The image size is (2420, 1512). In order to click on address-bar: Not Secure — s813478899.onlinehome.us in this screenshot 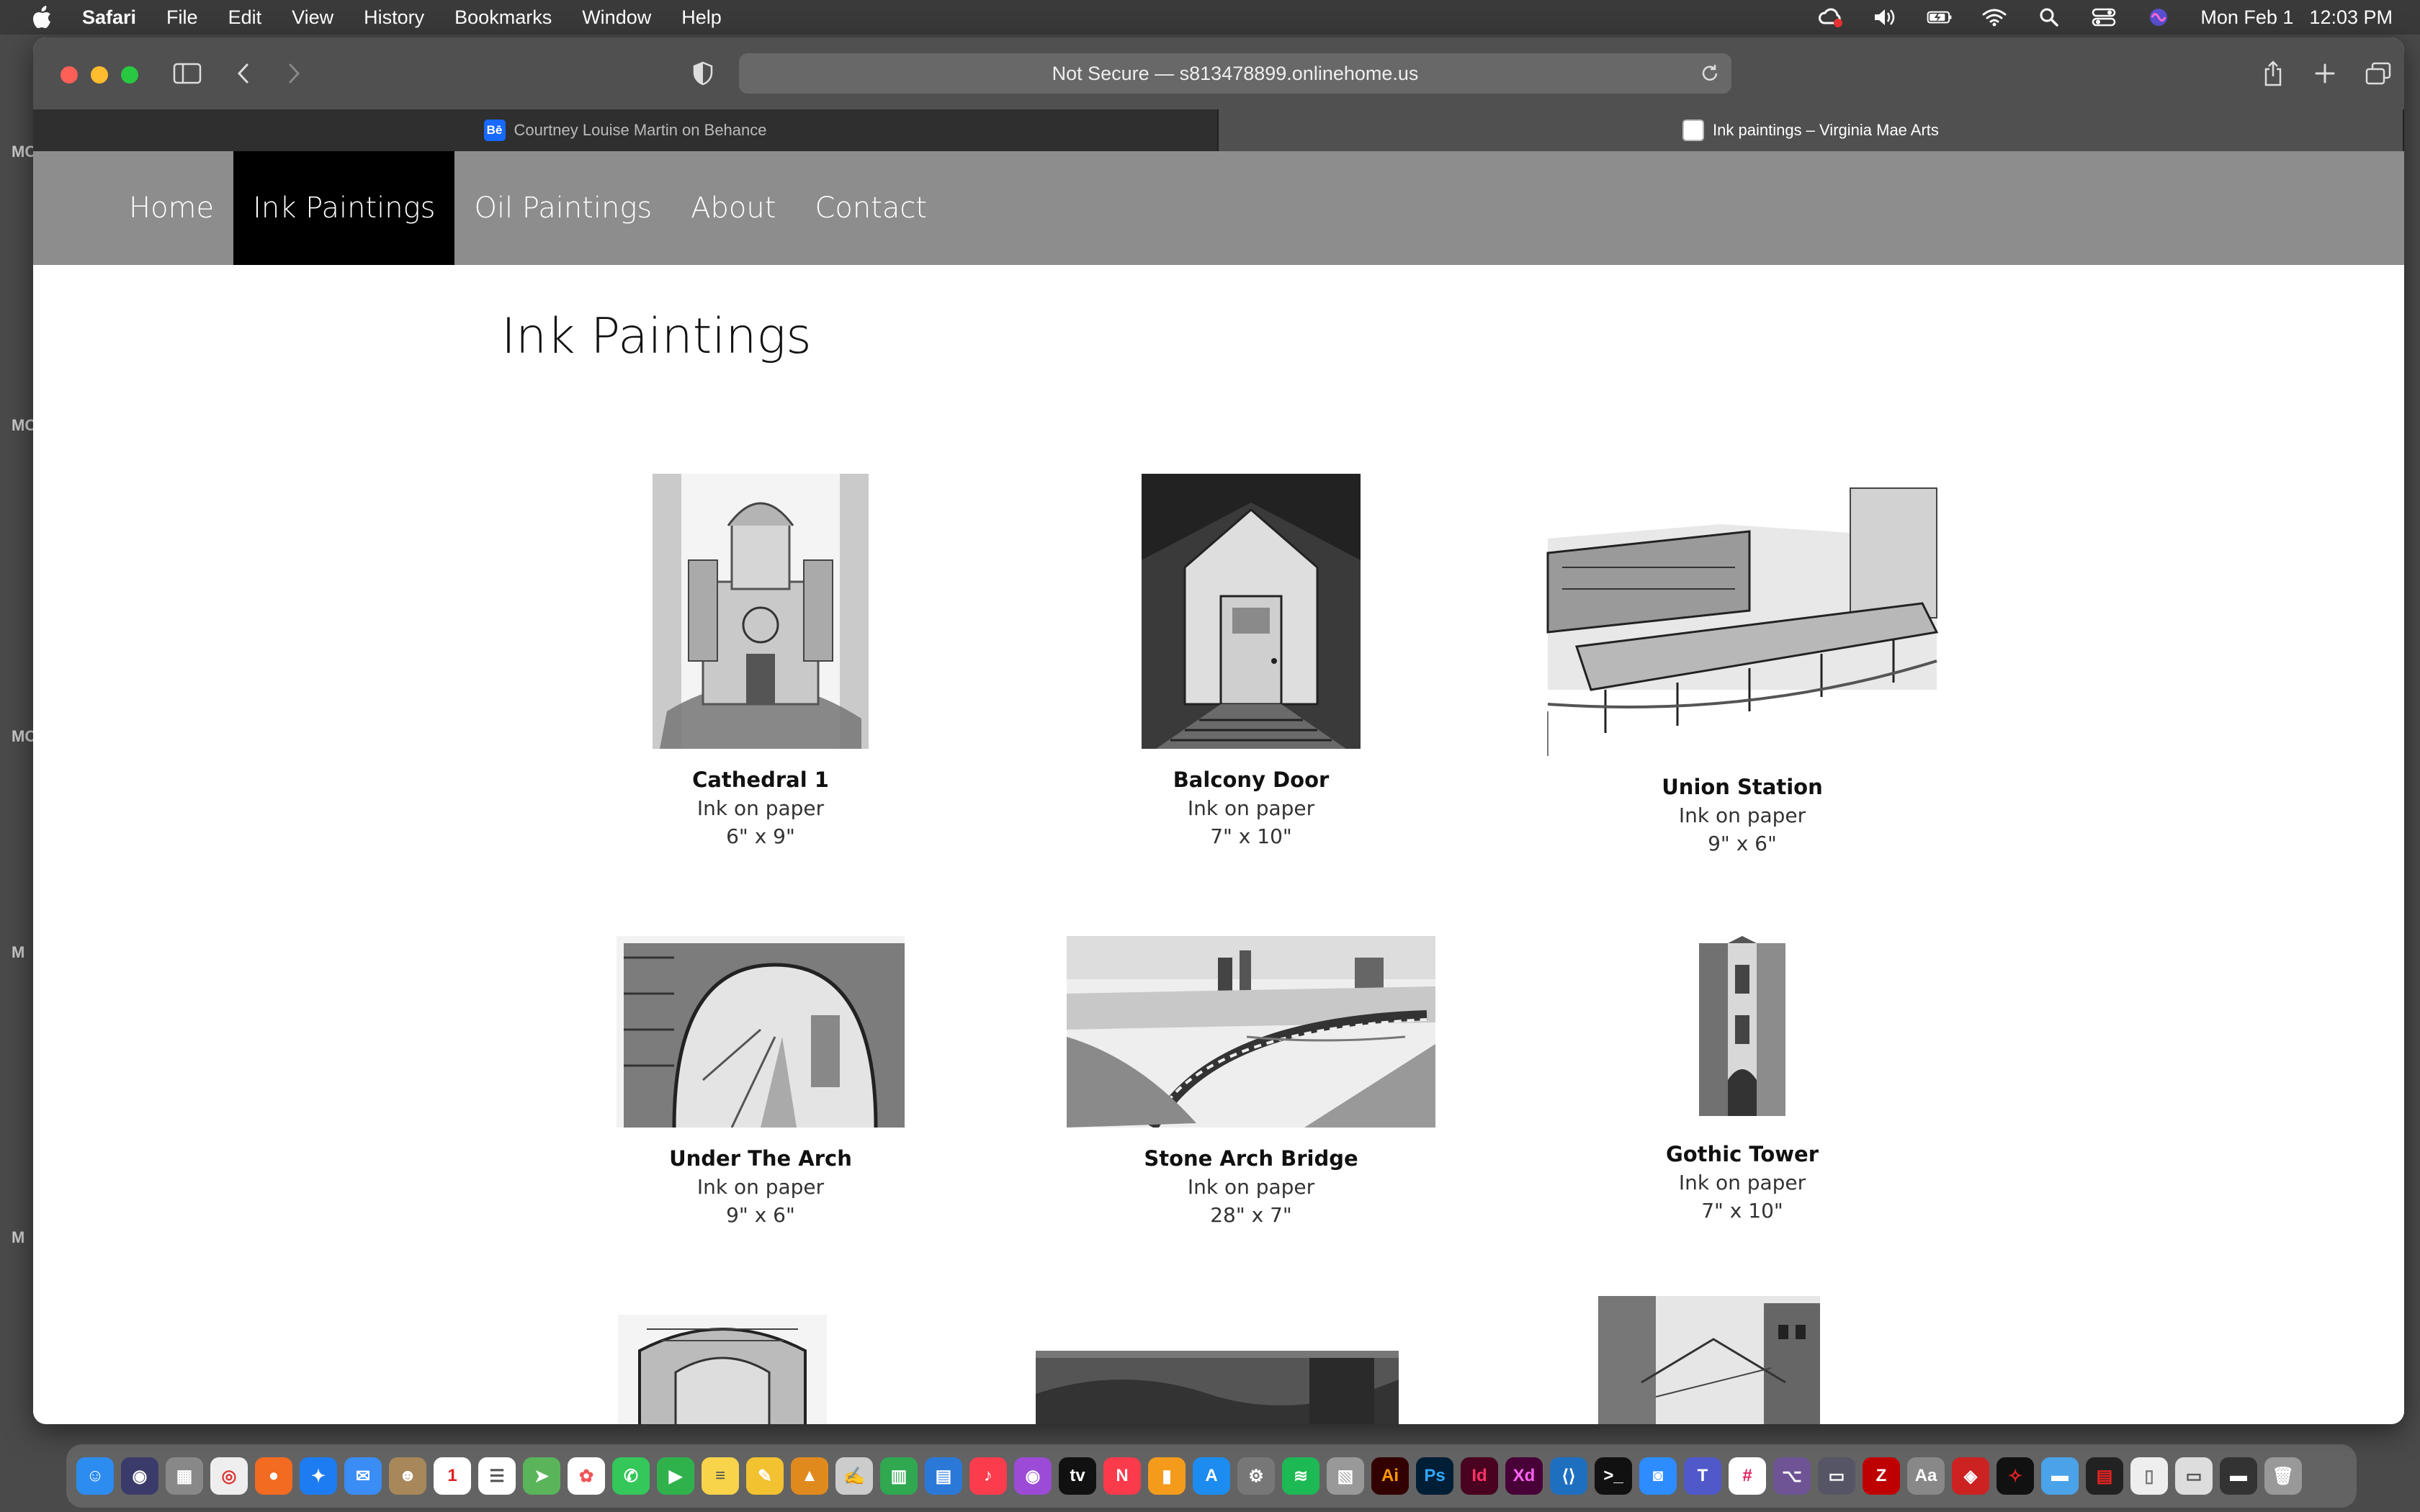, I will do `click(1235, 73)`.